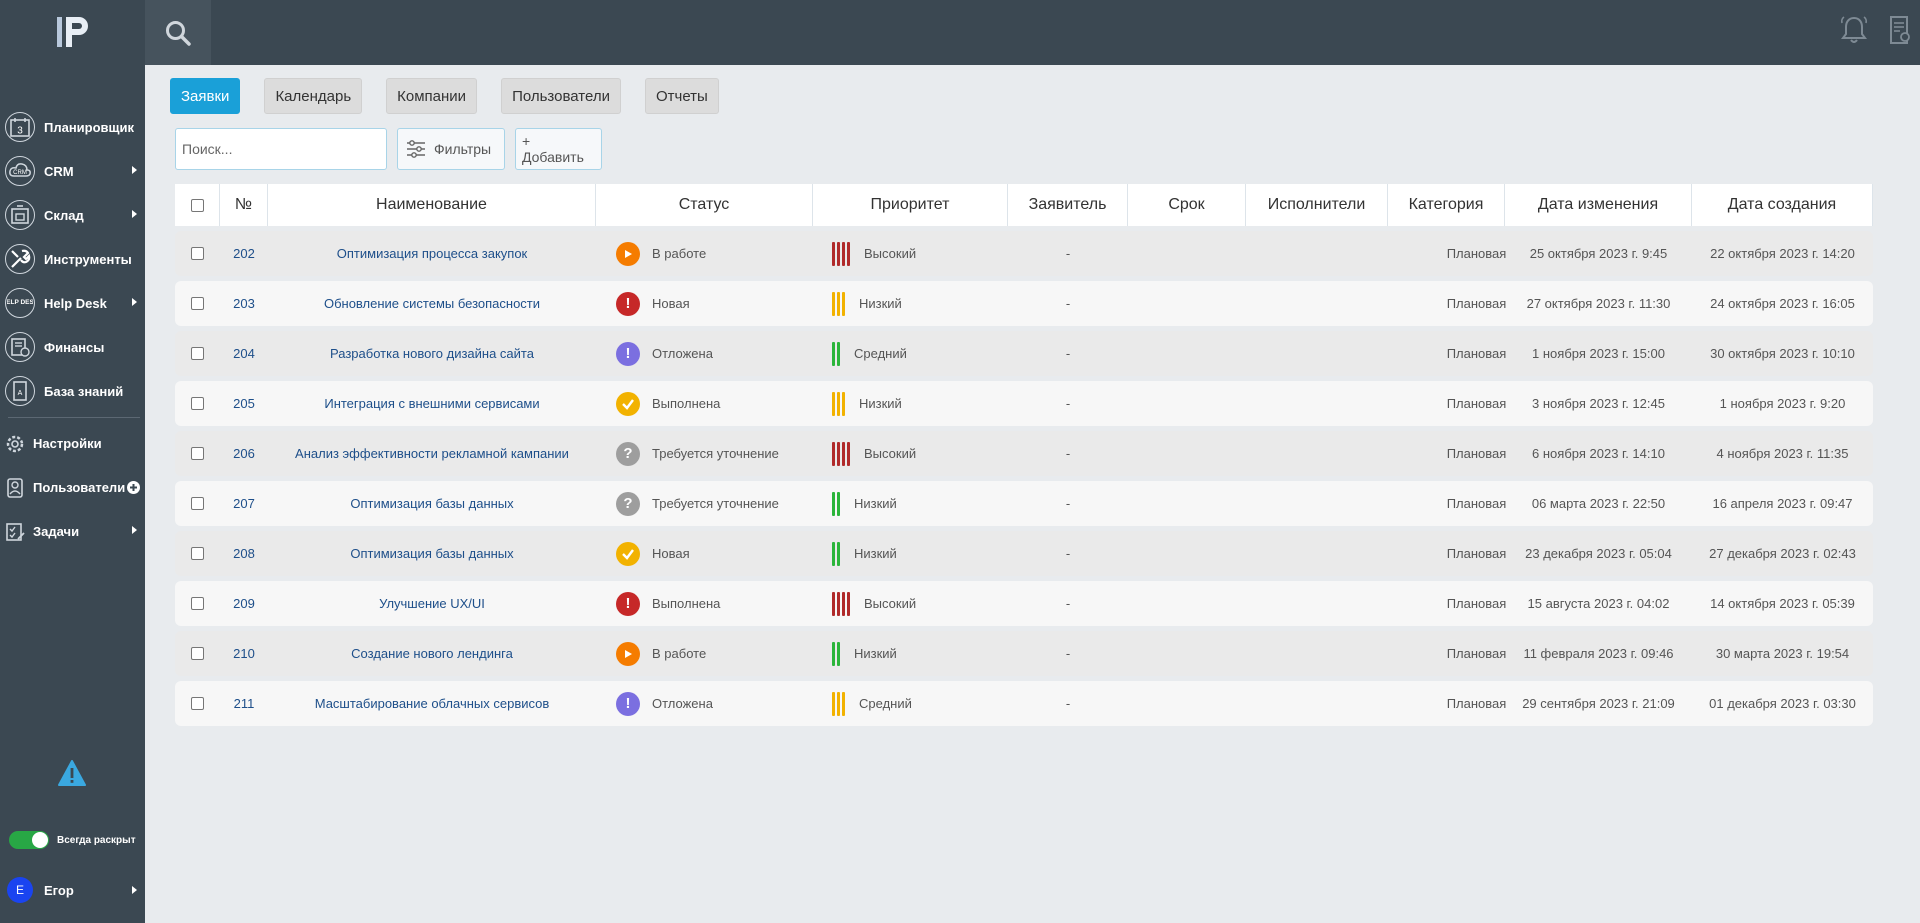 The height and width of the screenshot is (923, 1920). Describe the element at coordinates (714, 603) in the screenshot. I see `status-cell: ! Выполнена` at that location.